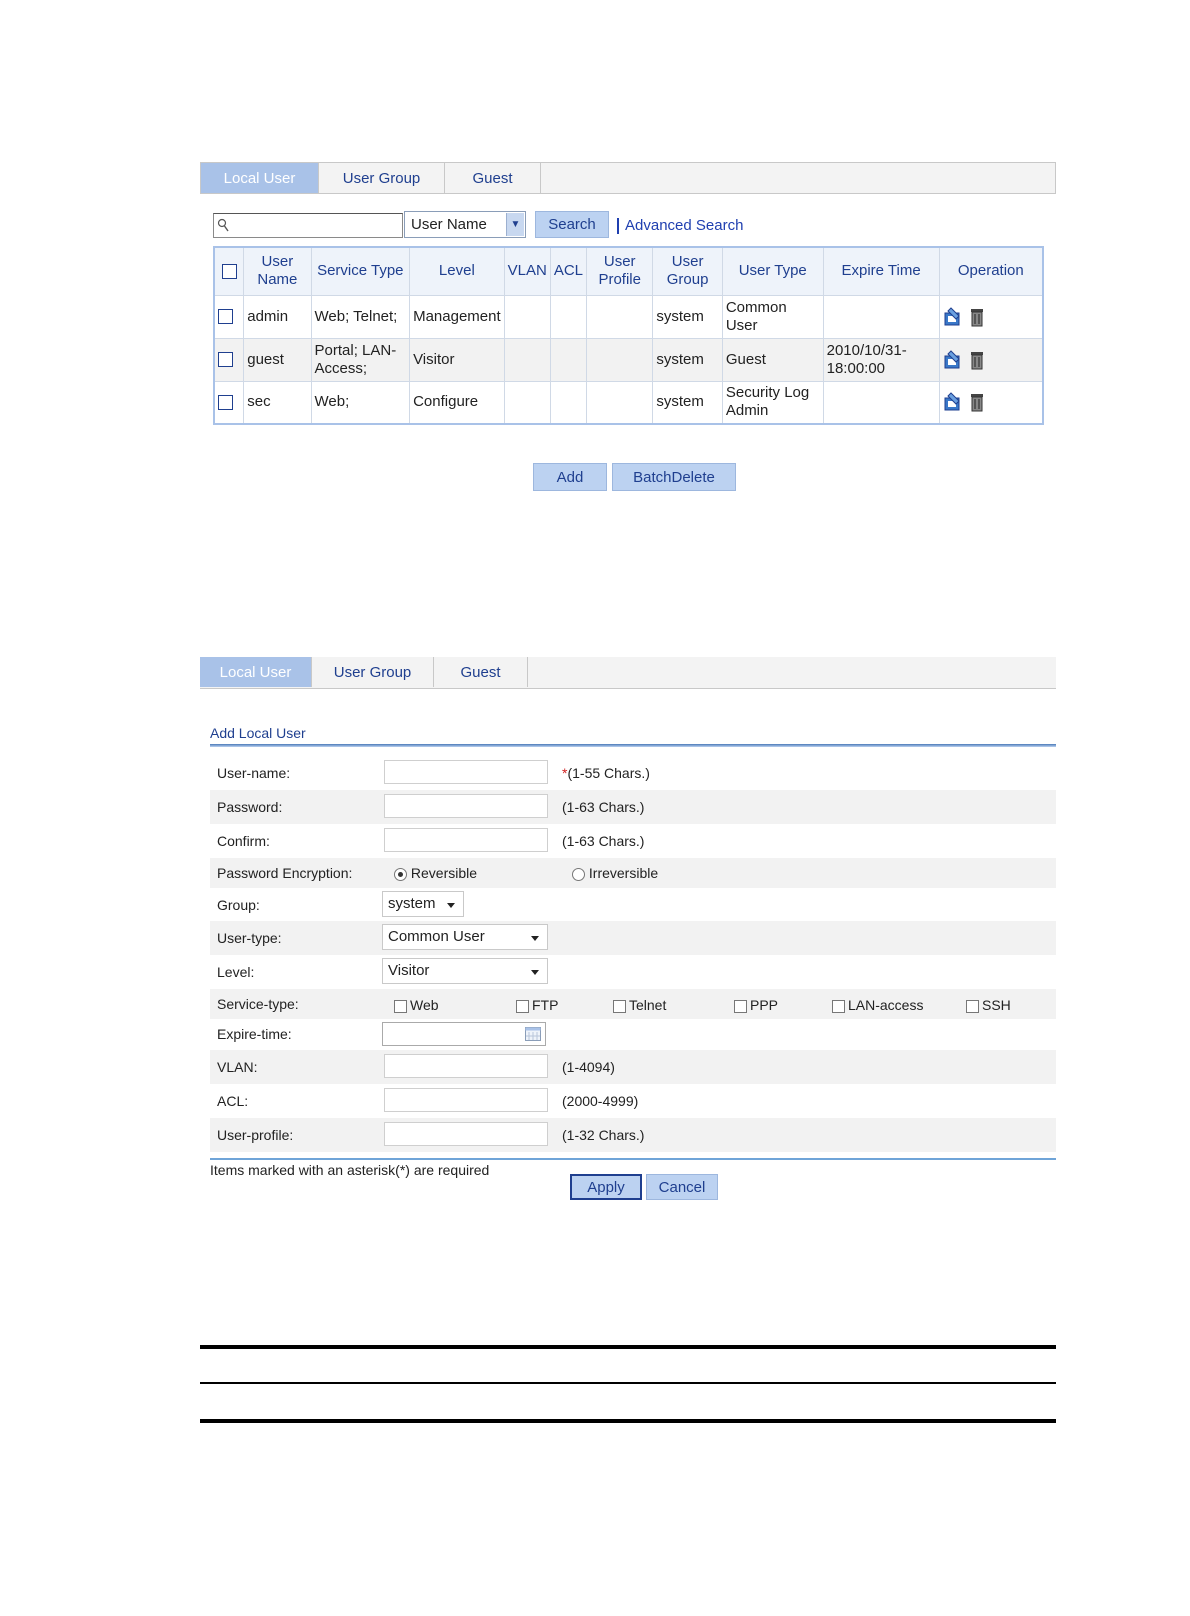 Image resolution: width=1190 pixels, height=1616 pixels. I want to click on radio-reversible, so click(400, 874).